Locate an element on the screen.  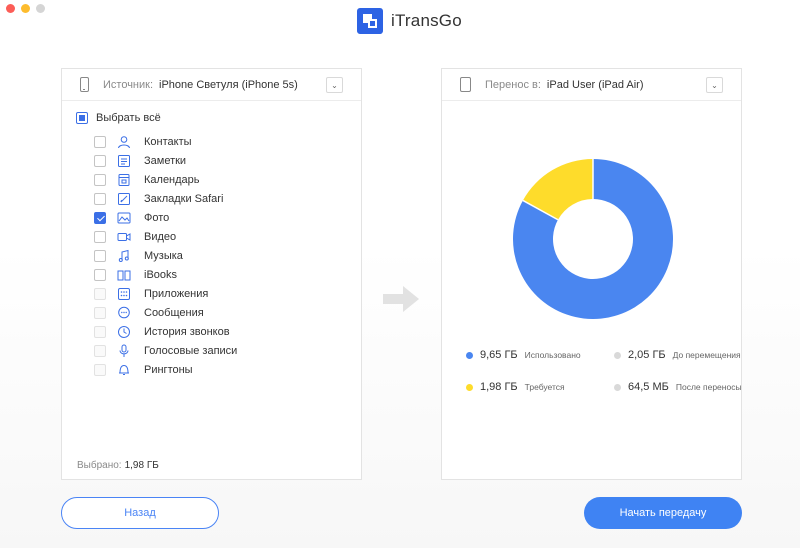
title-bar: iTransGo is located at coordinates (400, 21).